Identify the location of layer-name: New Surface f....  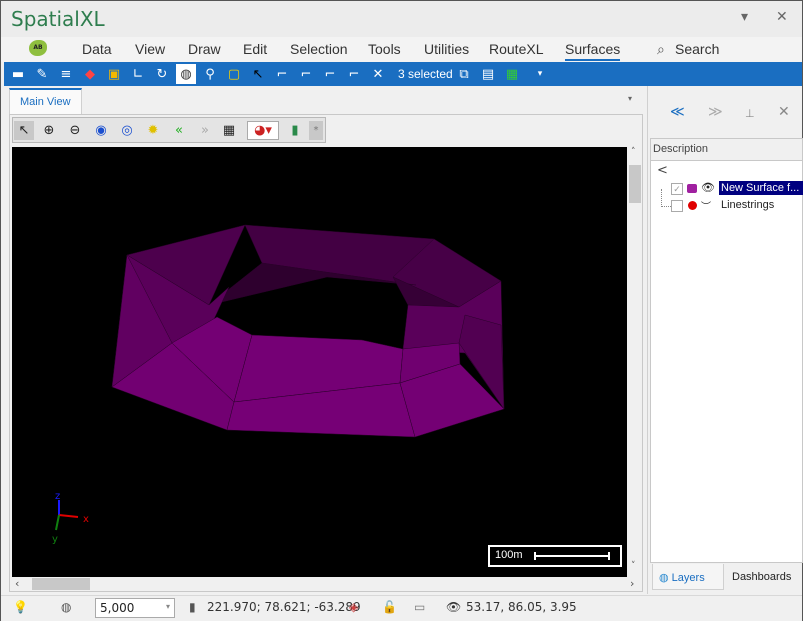
(761, 188).